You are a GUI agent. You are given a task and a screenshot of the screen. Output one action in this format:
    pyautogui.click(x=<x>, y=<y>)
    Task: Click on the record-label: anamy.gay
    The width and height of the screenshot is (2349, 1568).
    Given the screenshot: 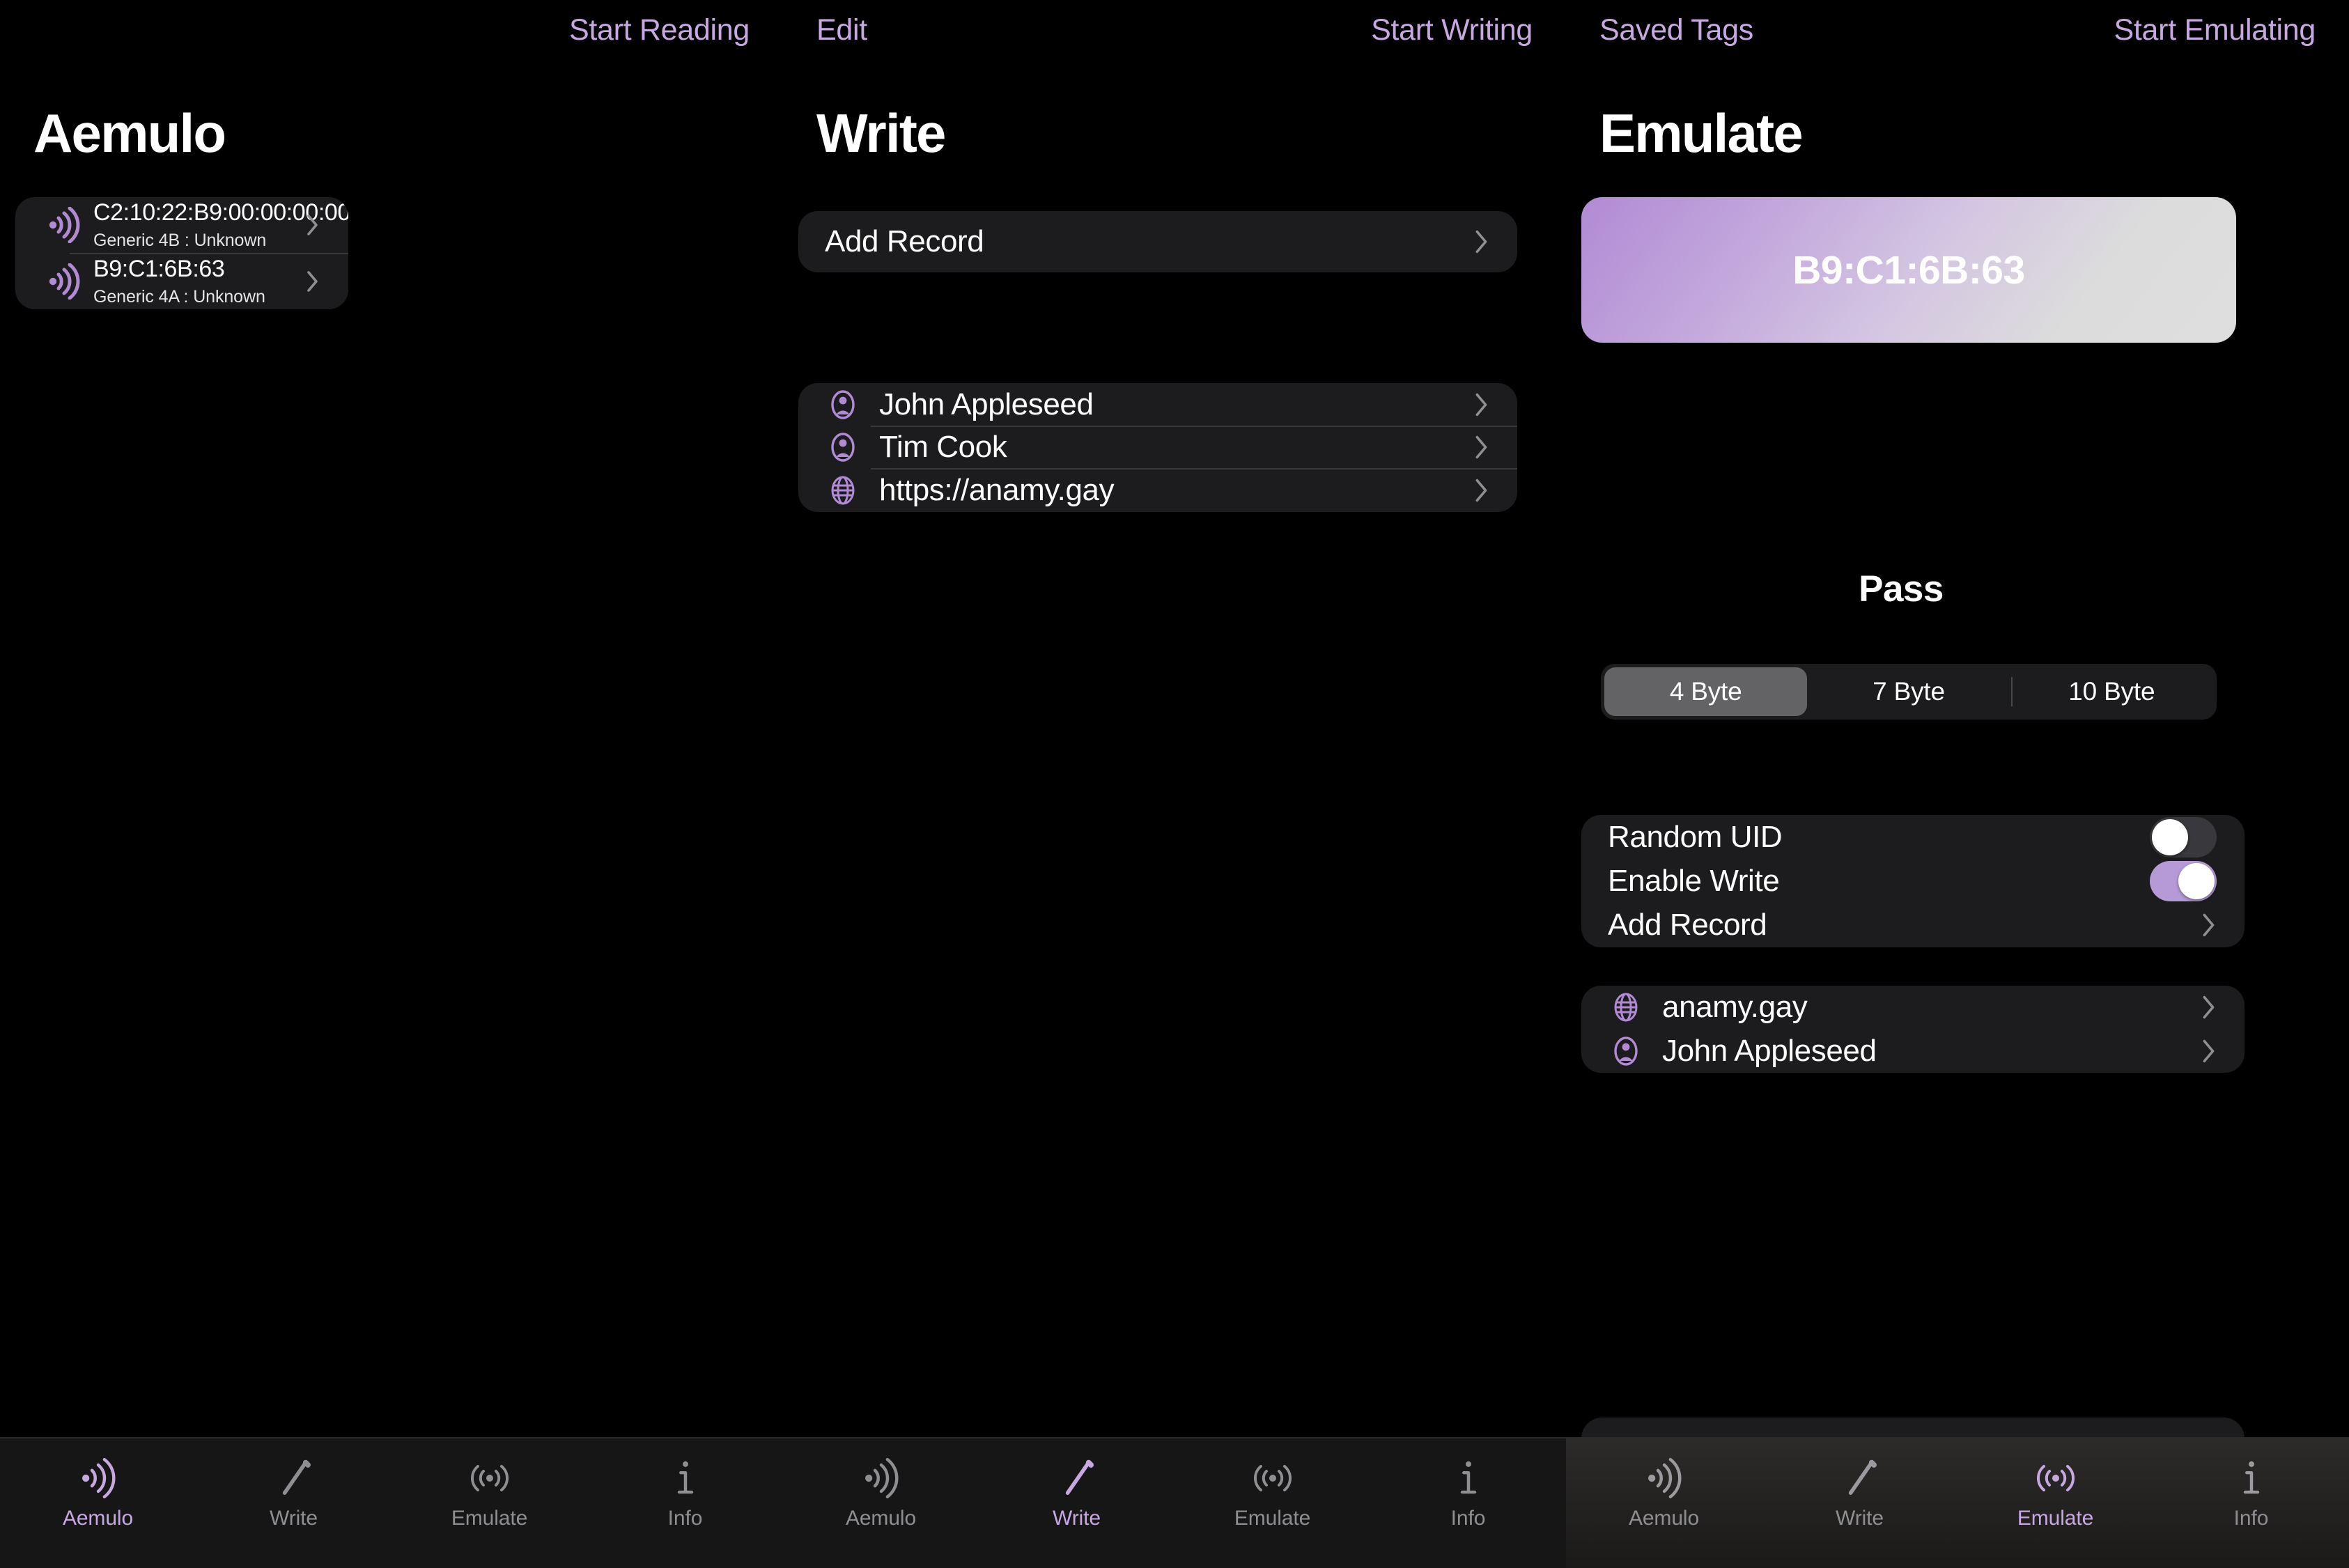 What is the action you would take?
    pyautogui.click(x=1735, y=1007)
    